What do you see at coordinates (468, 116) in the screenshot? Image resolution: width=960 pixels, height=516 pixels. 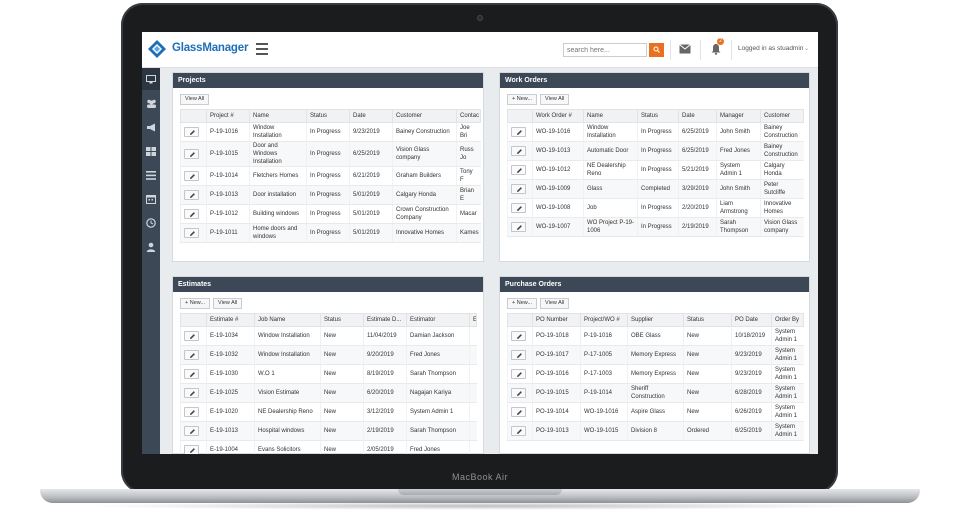 I see `column-header: Contac` at bounding box center [468, 116].